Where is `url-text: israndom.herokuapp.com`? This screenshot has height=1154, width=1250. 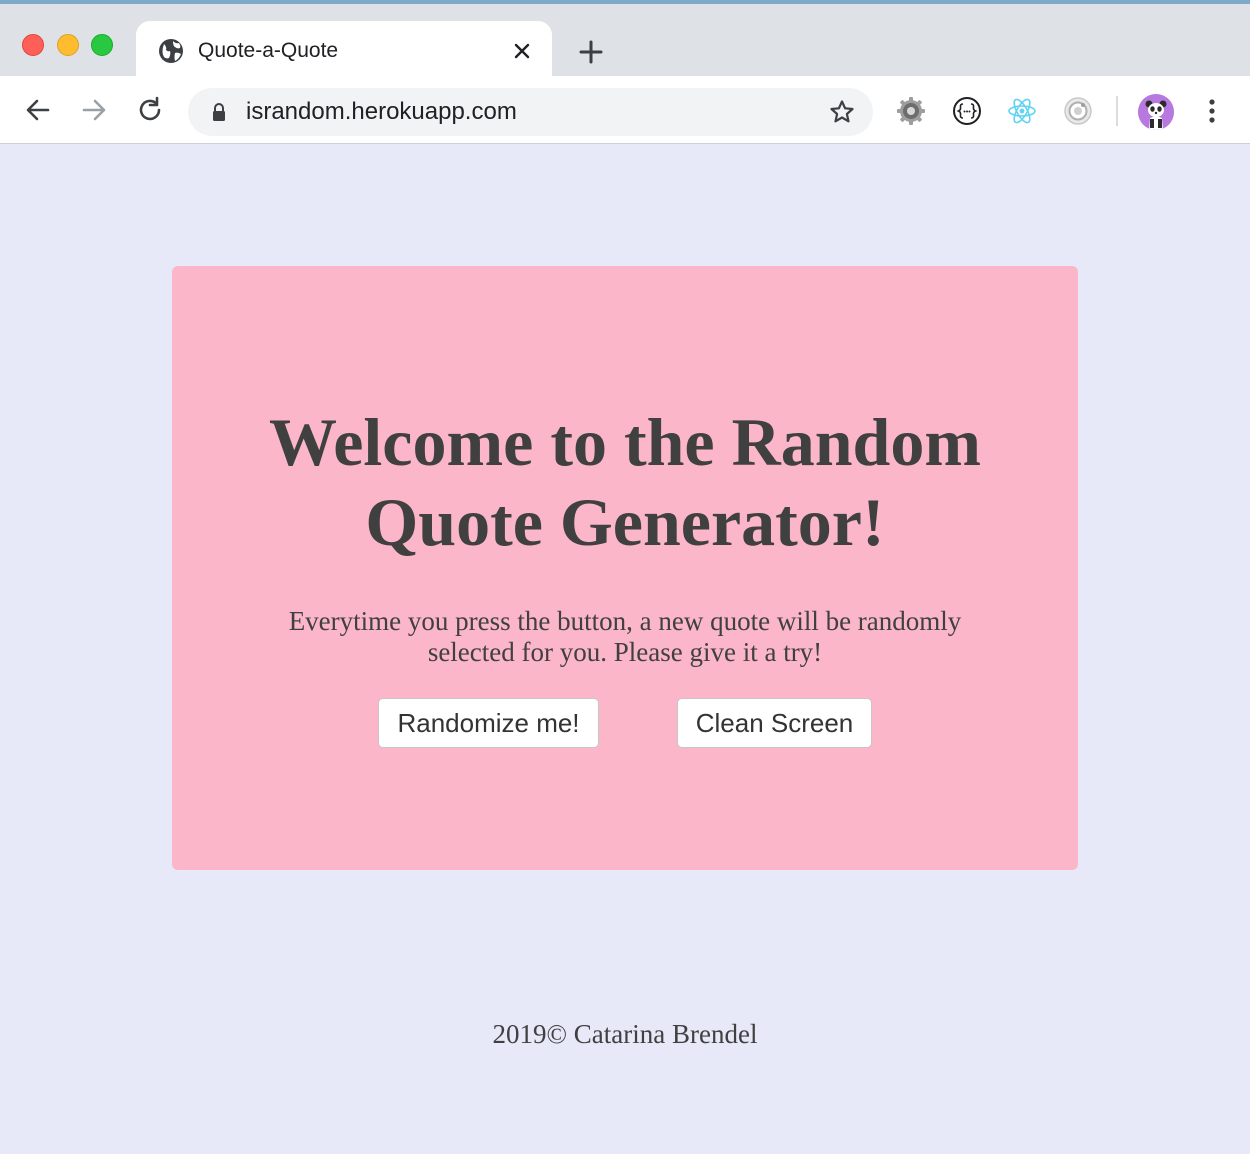
url-text: israndom.herokuapp.com is located at coordinates (381, 112).